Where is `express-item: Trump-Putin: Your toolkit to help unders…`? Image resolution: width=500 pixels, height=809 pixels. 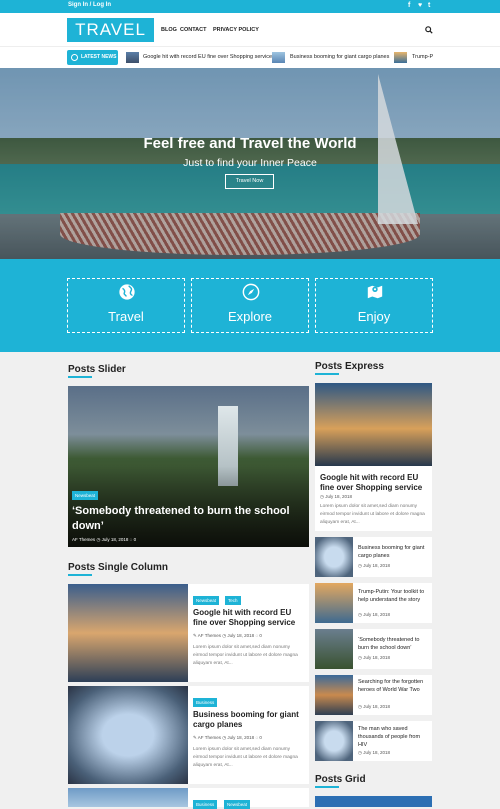 express-item: Trump-Putin: Your toolkit to help unders… is located at coordinates (373, 603).